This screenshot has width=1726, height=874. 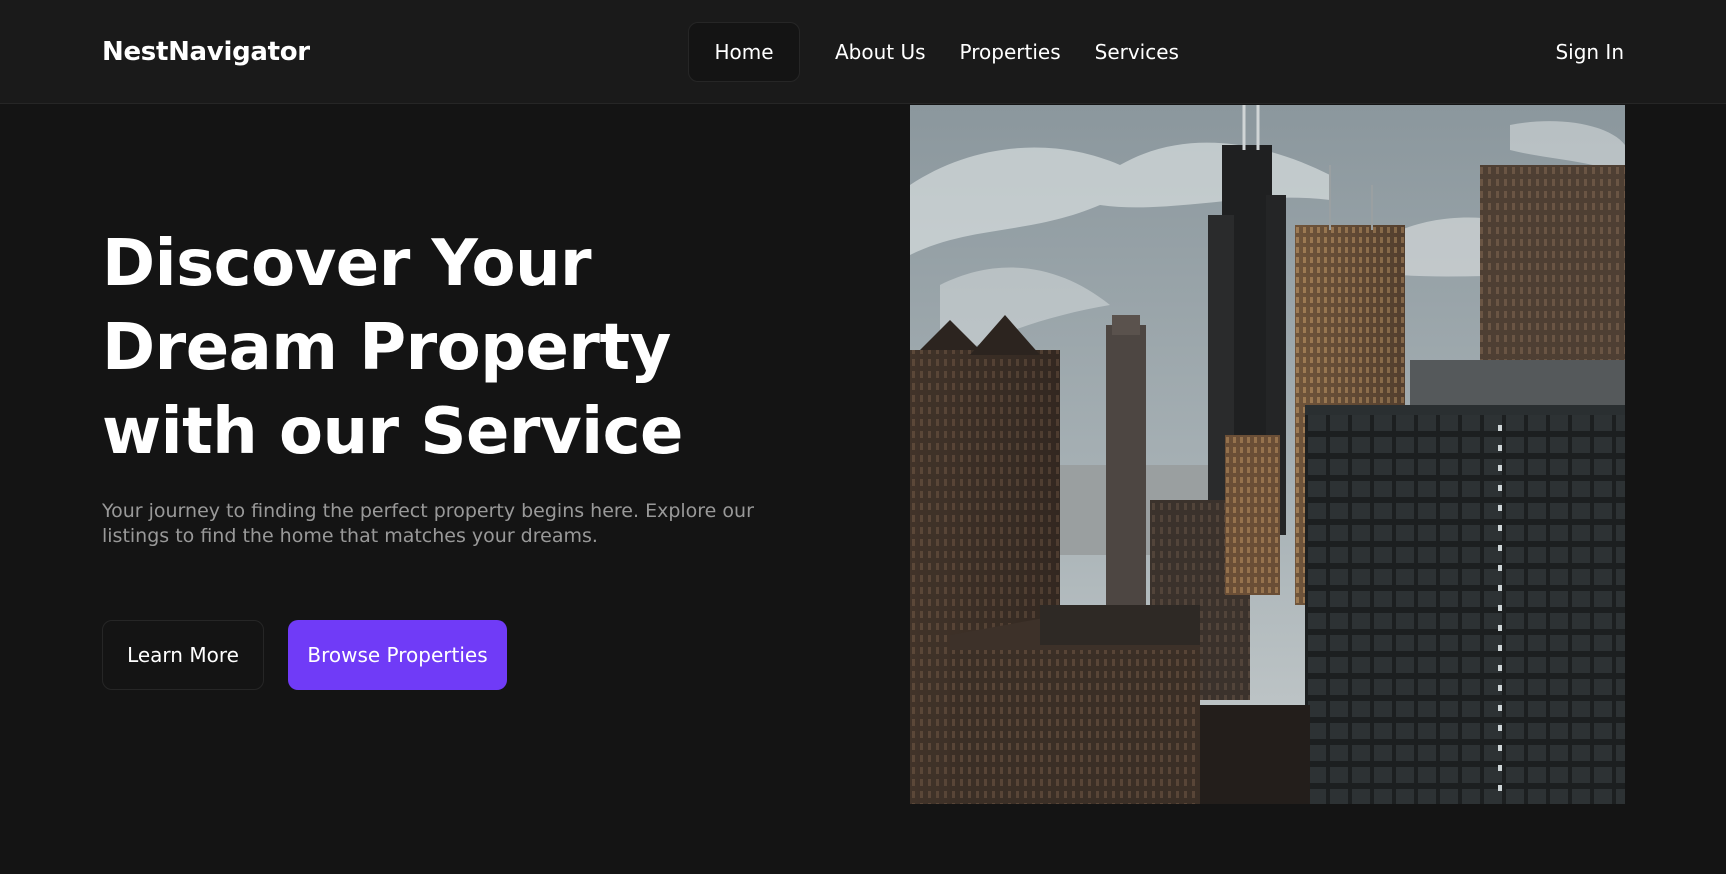 I want to click on main-nav: Home About Us Properties Services, so click(x=933, y=52).